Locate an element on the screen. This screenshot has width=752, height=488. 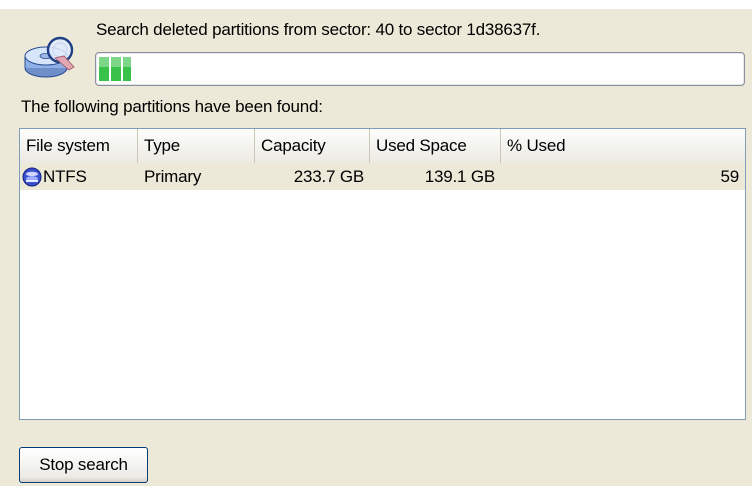
column-percent-used: % Used is located at coordinates (623, 146).